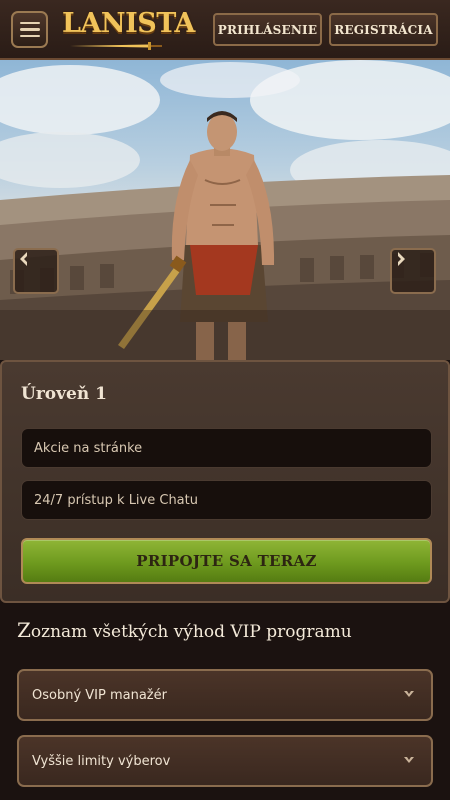  What do you see at coordinates (116, 46) in the screenshot?
I see `sword-icon` at bounding box center [116, 46].